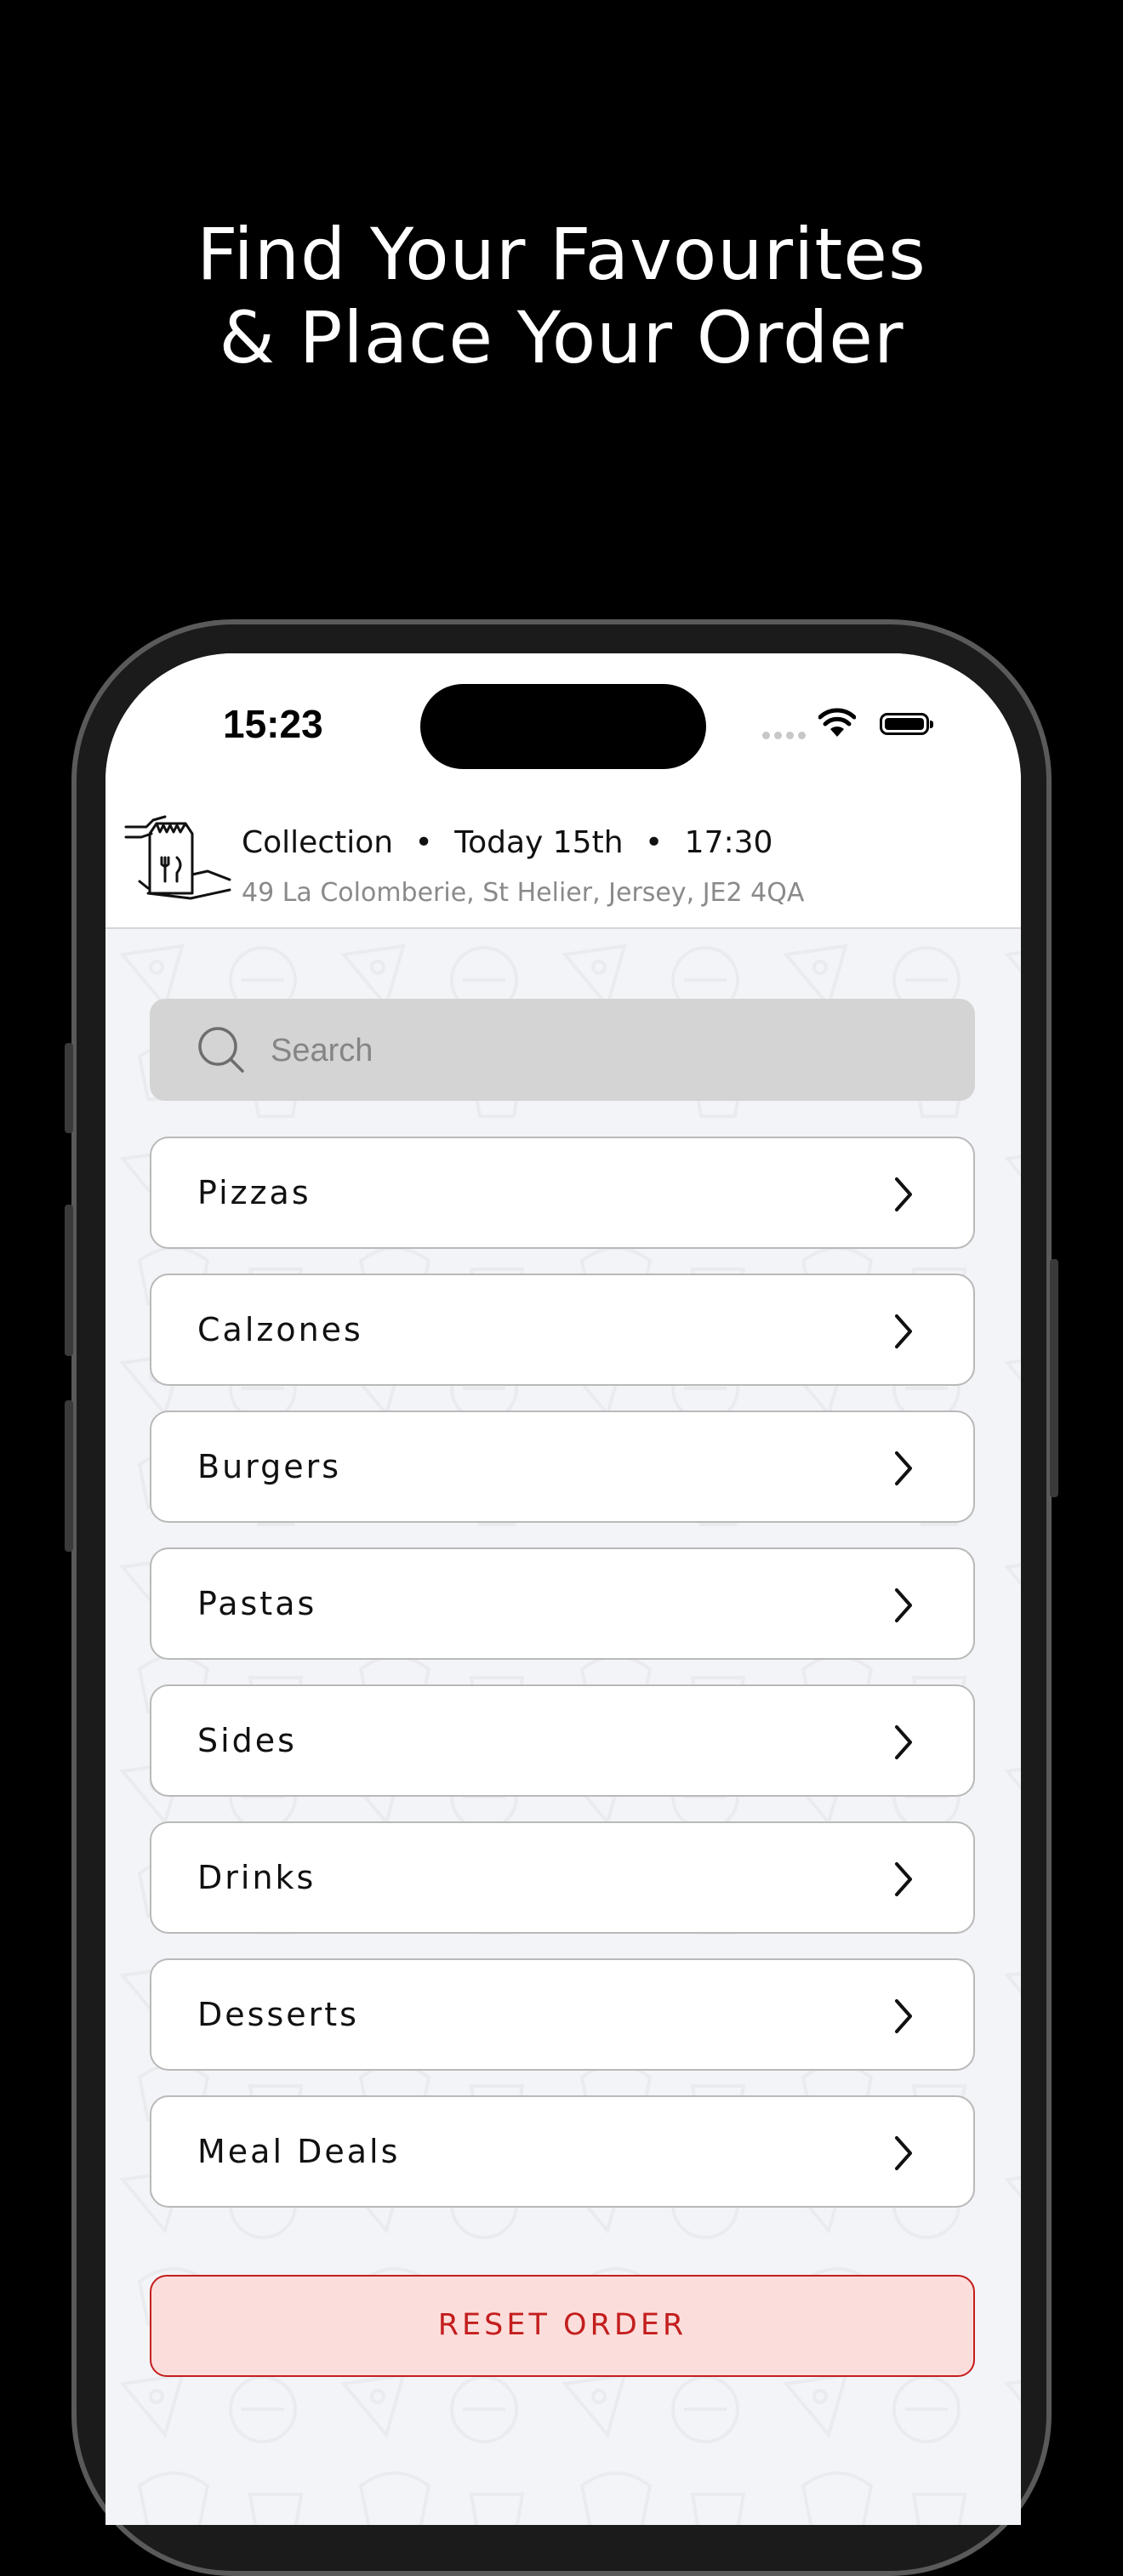 Image resolution: width=1123 pixels, height=2576 pixels. Describe the element at coordinates (562, 2326) in the screenshot. I see `reset-order-button: RESET ORDER` at that location.